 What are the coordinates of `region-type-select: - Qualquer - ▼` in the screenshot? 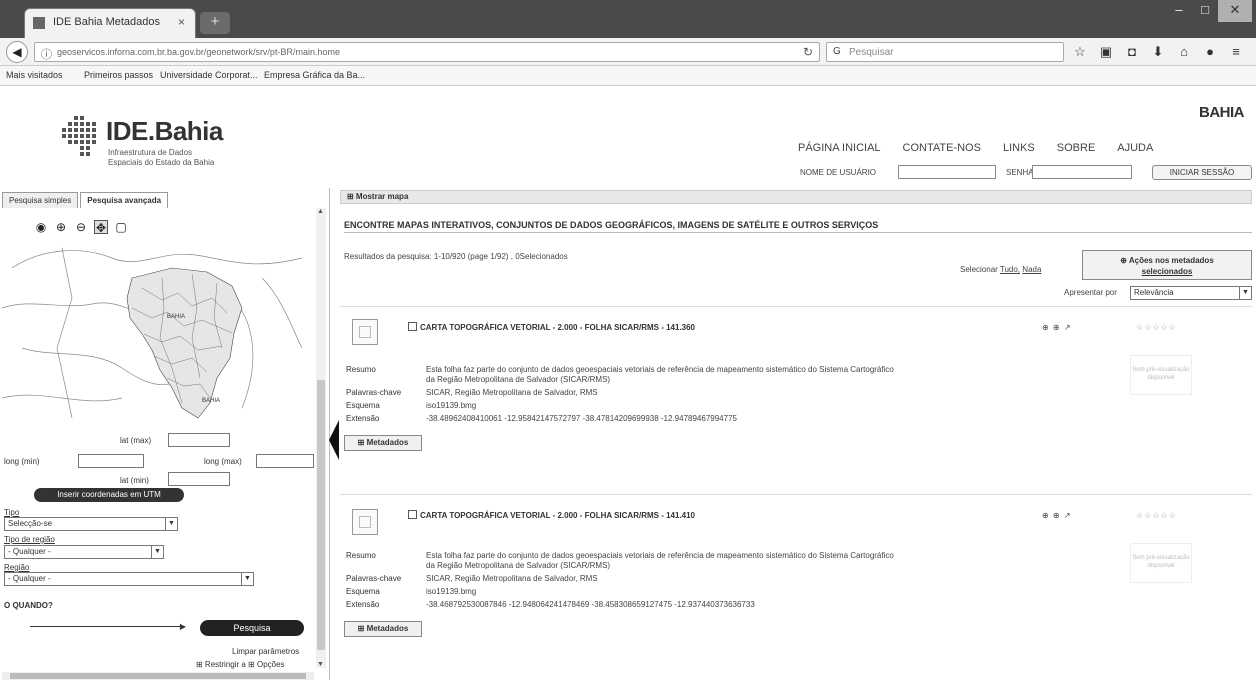 It's located at (84, 552).